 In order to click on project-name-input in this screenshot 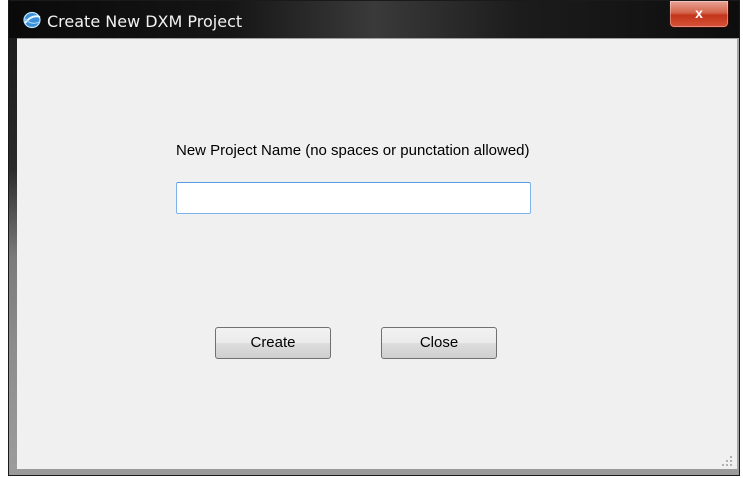, I will do `click(353, 198)`.